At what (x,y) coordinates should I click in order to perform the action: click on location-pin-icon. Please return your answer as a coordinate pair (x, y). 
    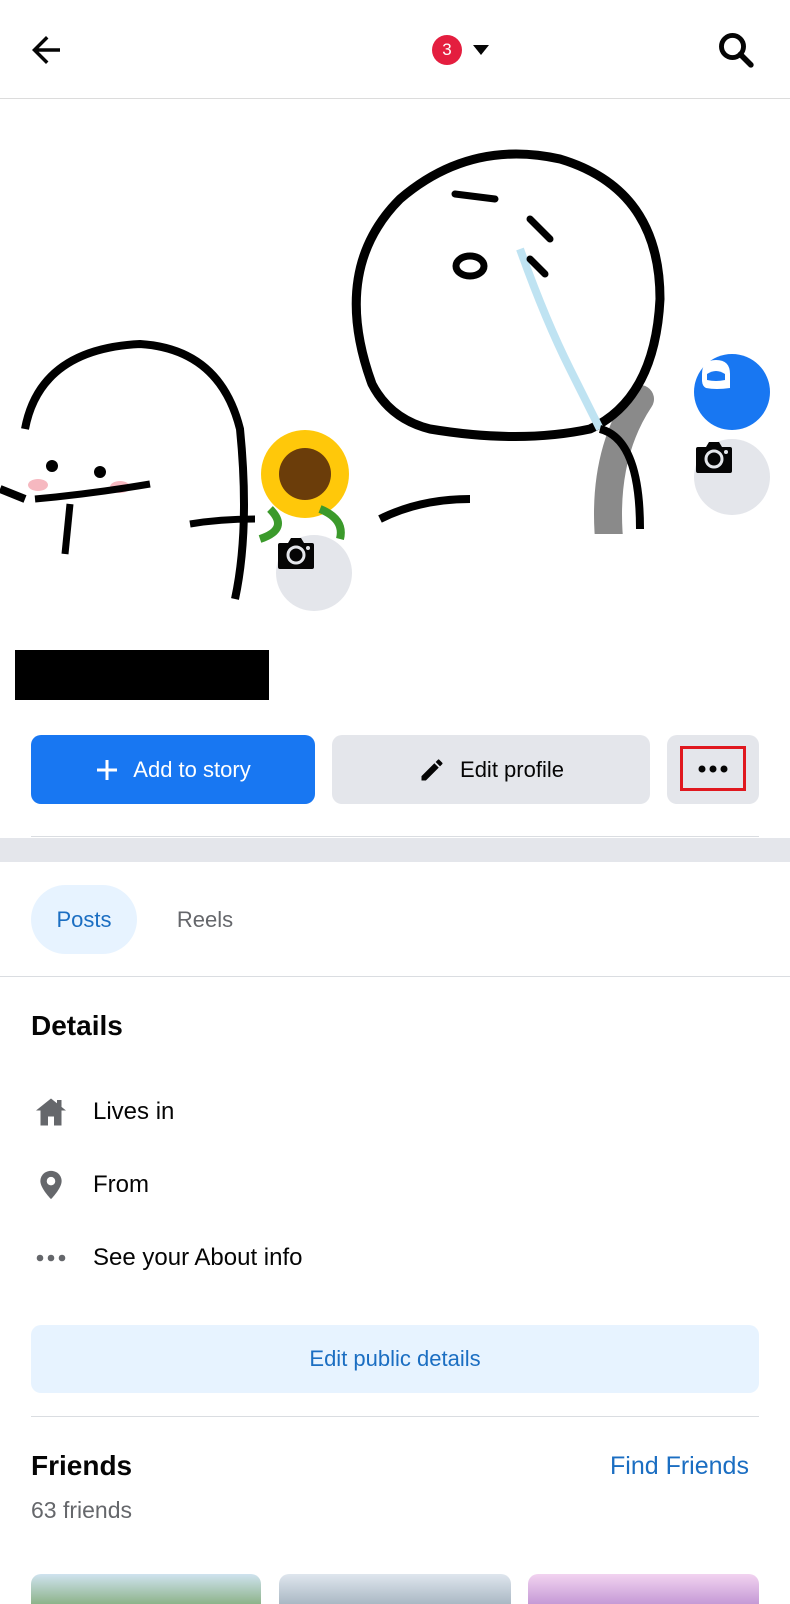
    Looking at the image, I should click on (51, 1185).